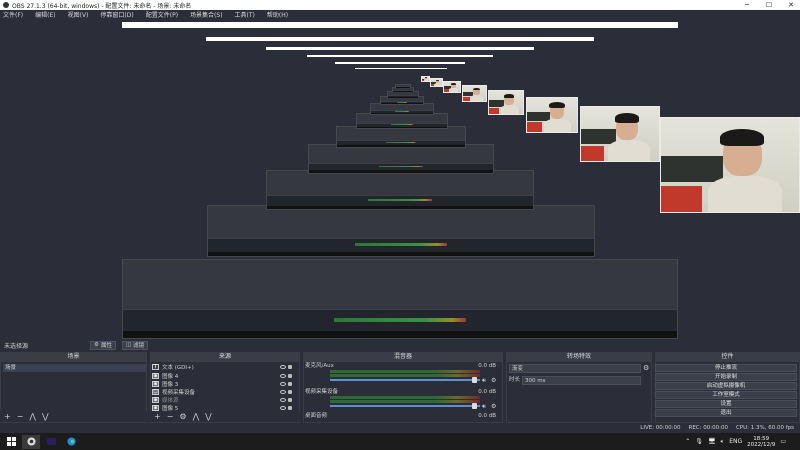 Image resolution: width=800 pixels, height=450 pixels. What do you see at coordinates (182, 416) in the screenshot?
I see `source-properties-gear-icon: ⚙` at bounding box center [182, 416].